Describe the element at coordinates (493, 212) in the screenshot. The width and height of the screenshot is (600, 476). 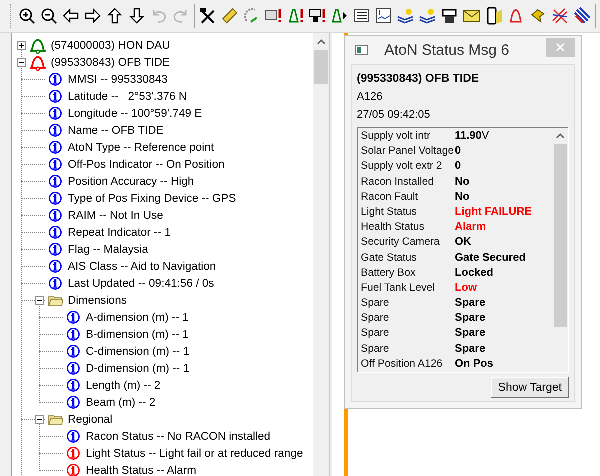
I see `status-value: Light FAILURE` at that location.